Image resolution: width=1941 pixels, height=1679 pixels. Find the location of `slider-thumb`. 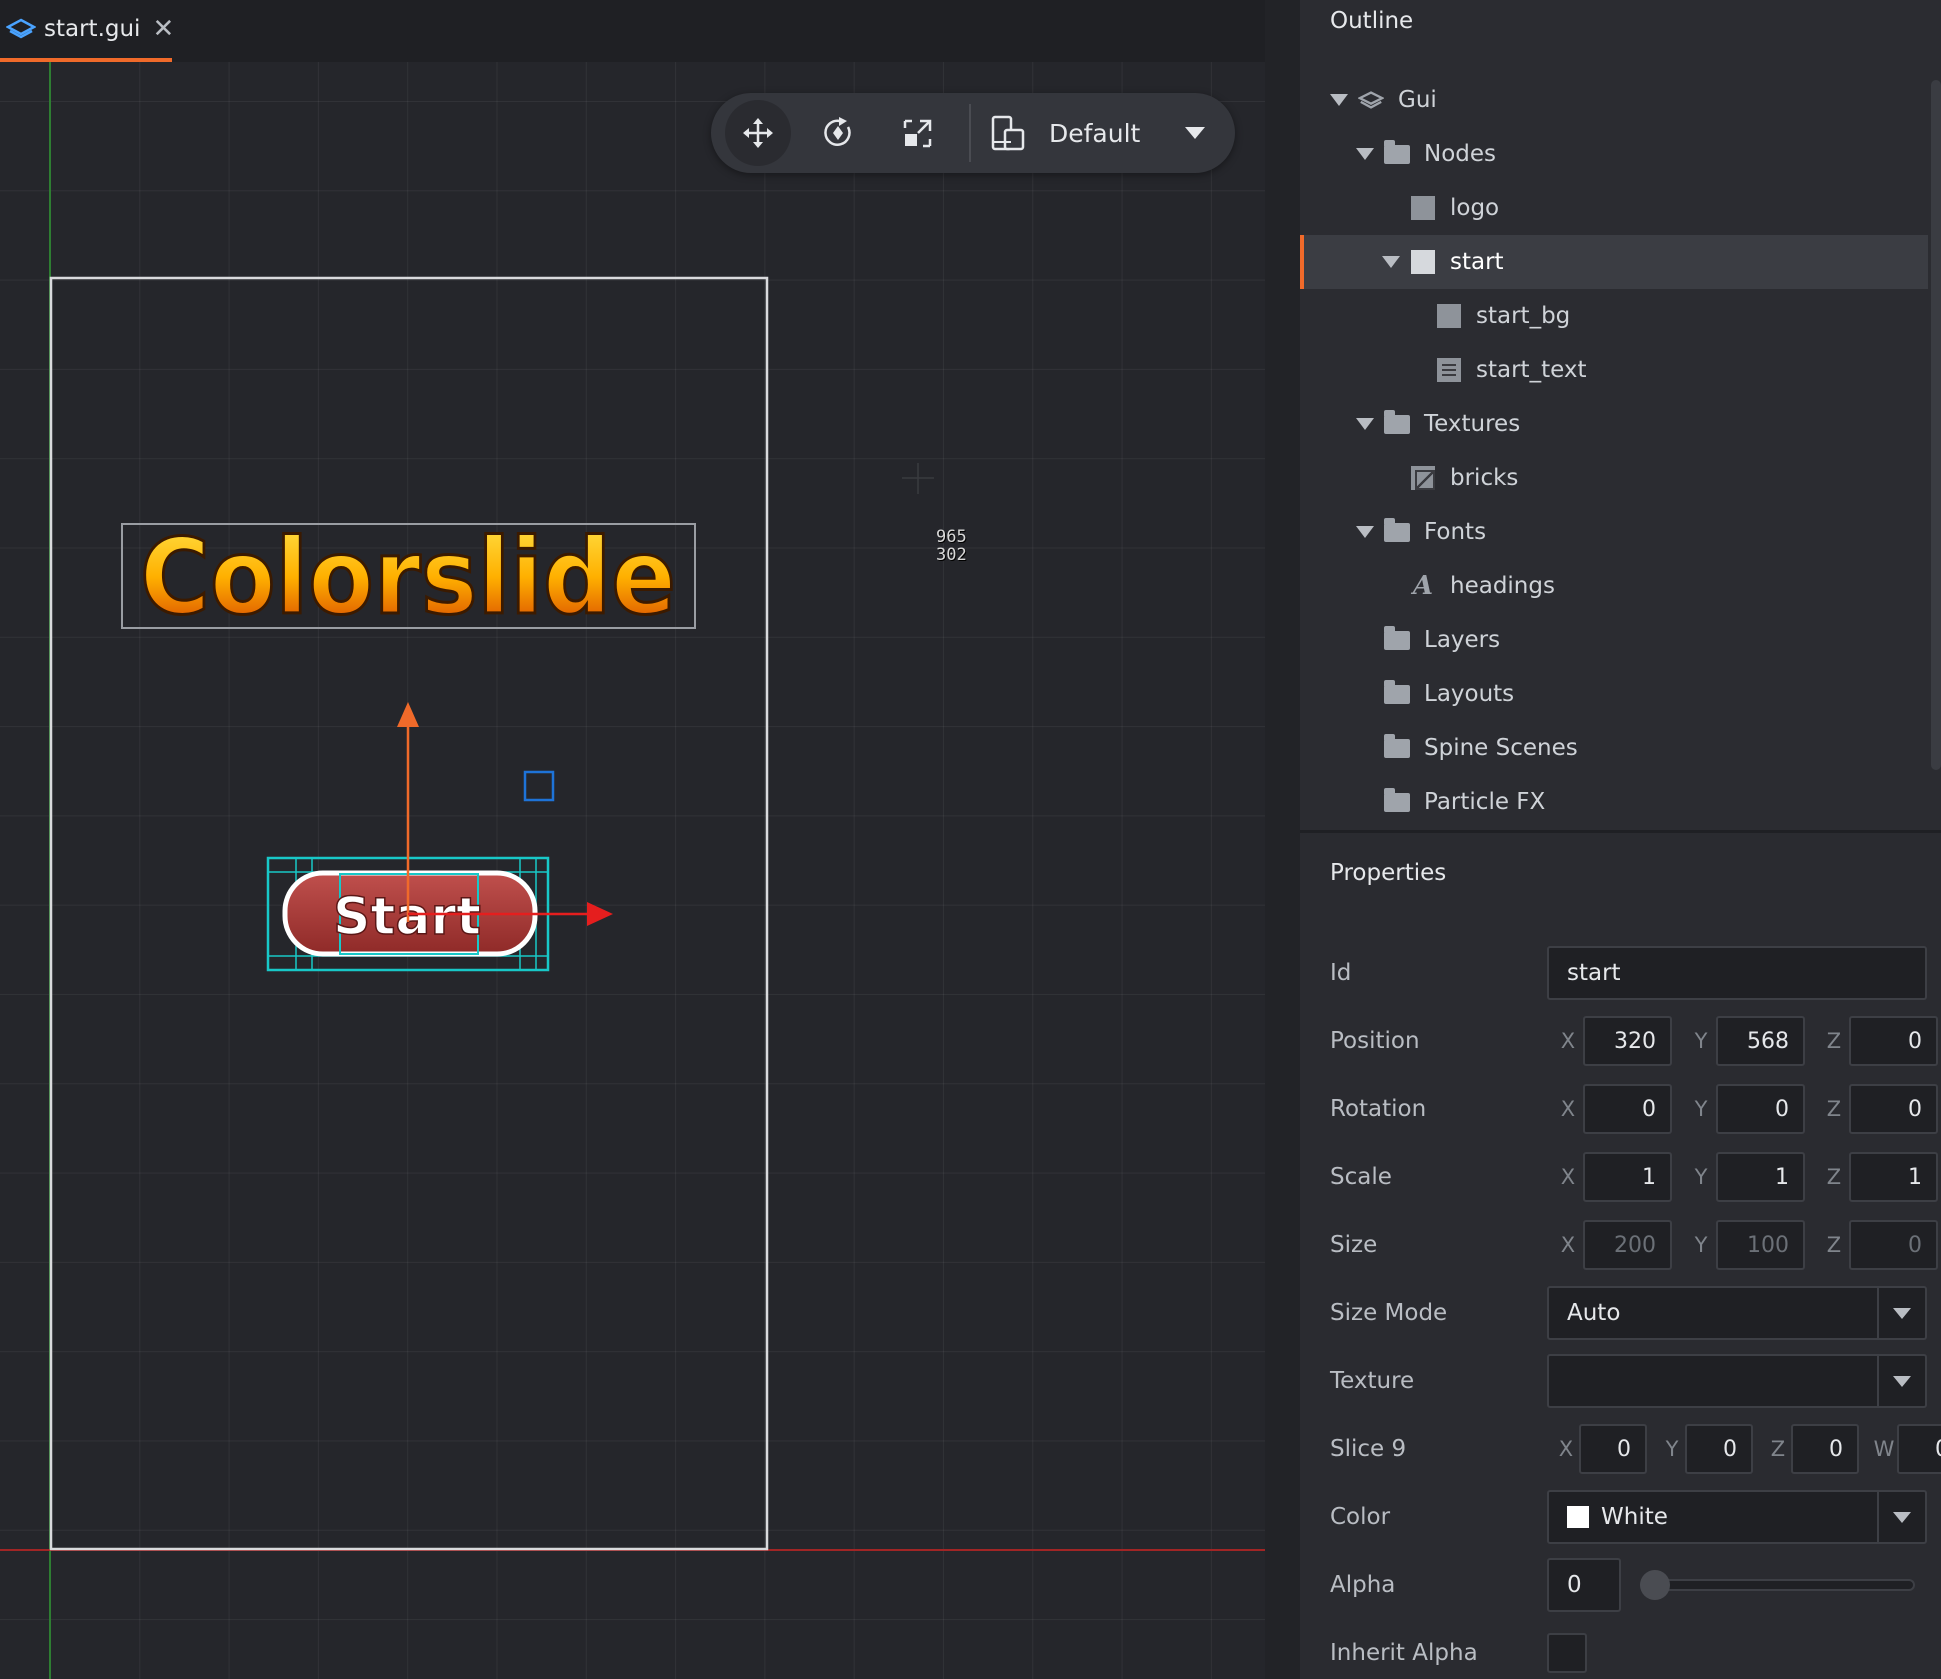

slider-thumb is located at coordinates (1655, 1585).